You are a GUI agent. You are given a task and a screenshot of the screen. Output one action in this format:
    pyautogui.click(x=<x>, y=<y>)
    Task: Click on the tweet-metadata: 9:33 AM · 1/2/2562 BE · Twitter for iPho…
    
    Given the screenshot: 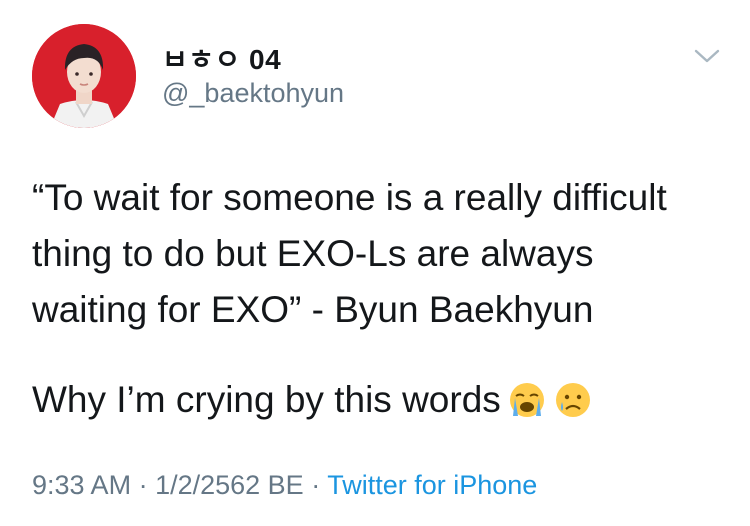 What is the action you would take?
    pyautogui.click(x=284, y=485)
    